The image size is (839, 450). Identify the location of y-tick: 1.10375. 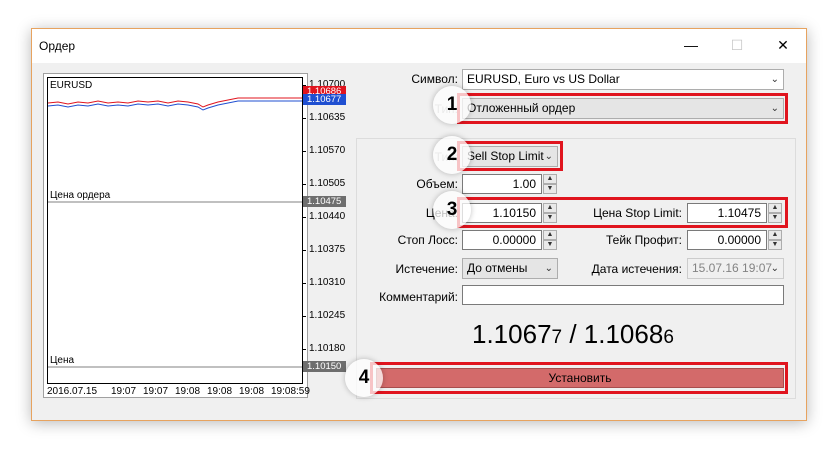
(323, 249).